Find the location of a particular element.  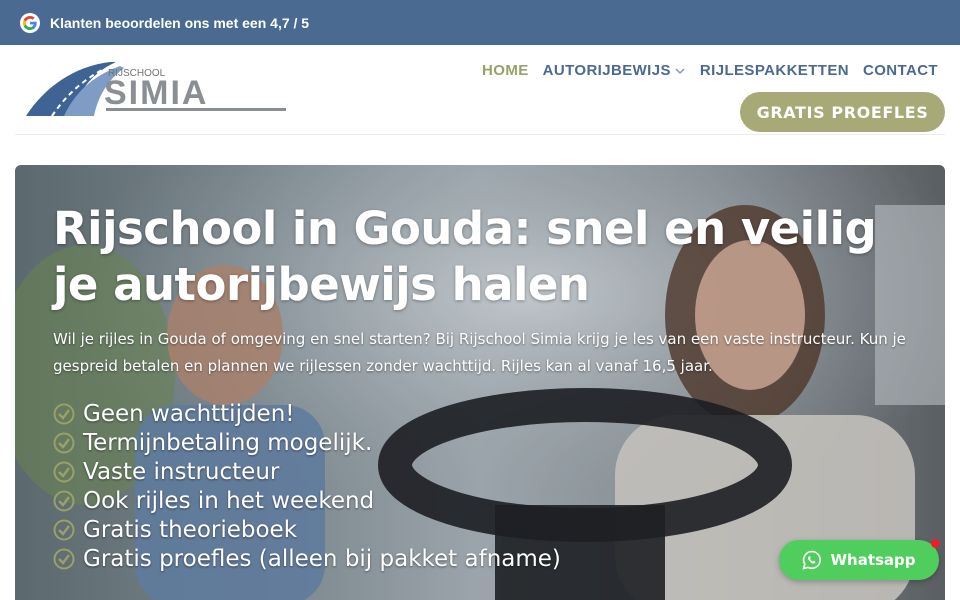

usp-text: Vaste instructeur is located at coordinates (181, 471).